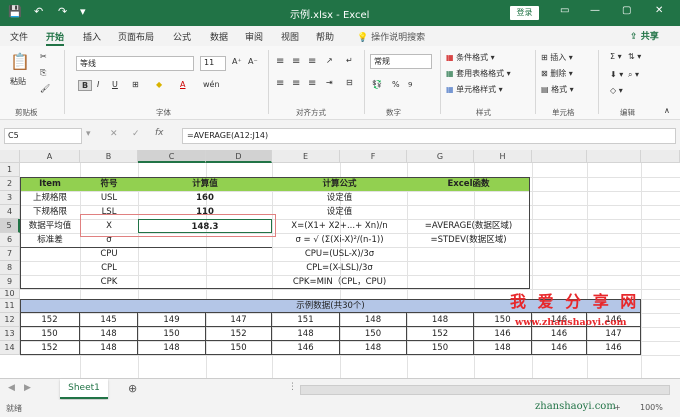 Image resolution: width=680 pixels, height=417 pixels. What do you see at coordinates (109, 240) in the screenshot?
I see `table-cell: σ` at bounding box center [109, 240].